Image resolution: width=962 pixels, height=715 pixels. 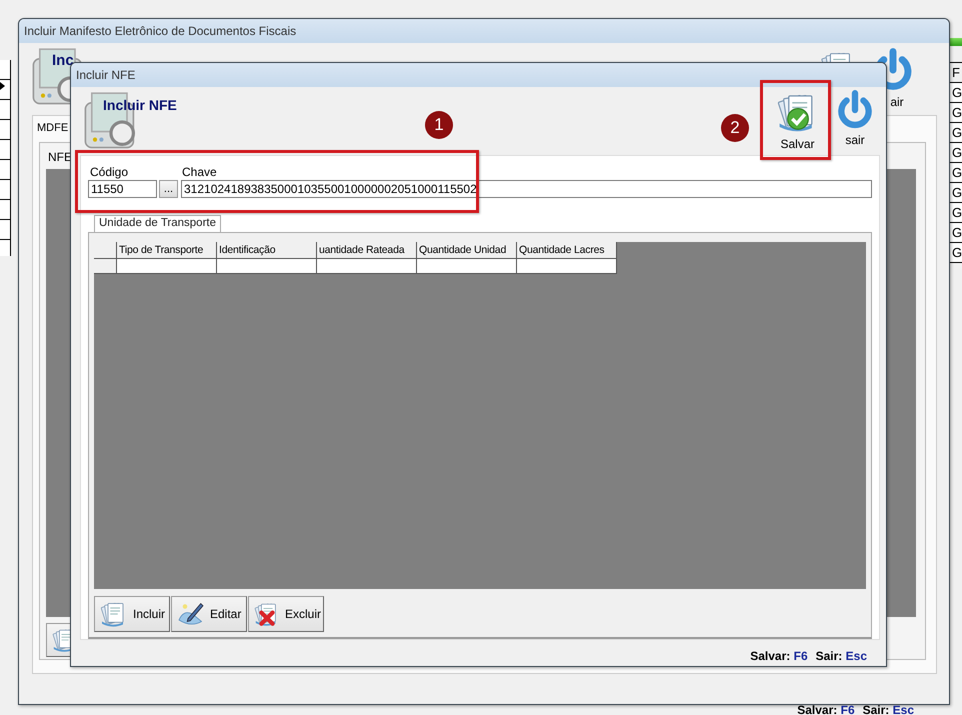 What do you see at coordinates (122, 189) in the screenshot?
I see `code-field: 11550` at bounding box center [122, 189].